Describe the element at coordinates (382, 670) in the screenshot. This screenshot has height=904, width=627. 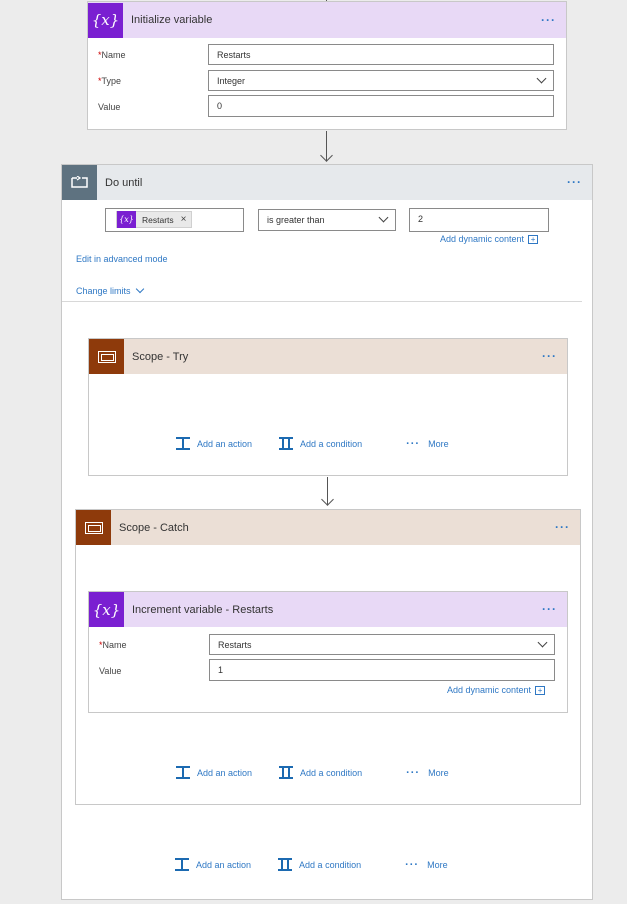
I see `value-field: 1` at that location.